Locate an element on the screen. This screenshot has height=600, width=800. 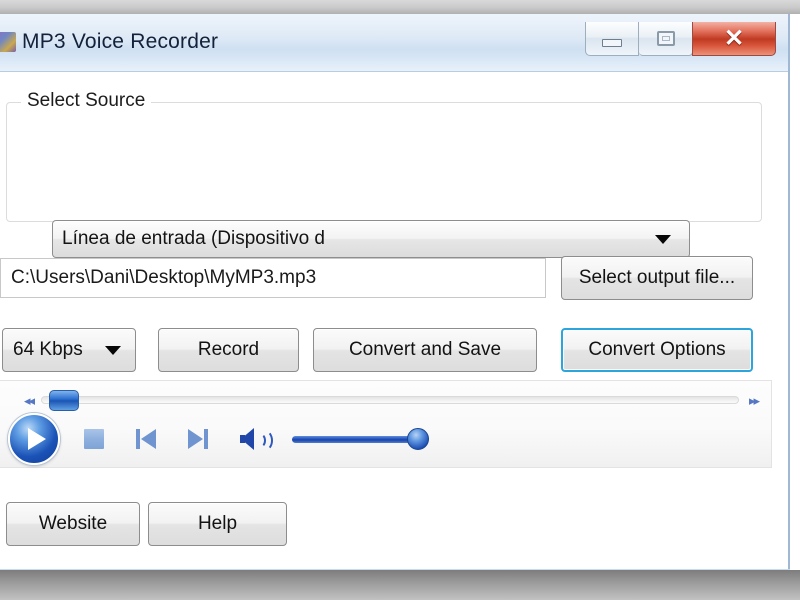
window-controls: ✕ is located at coordinates (680, 39).